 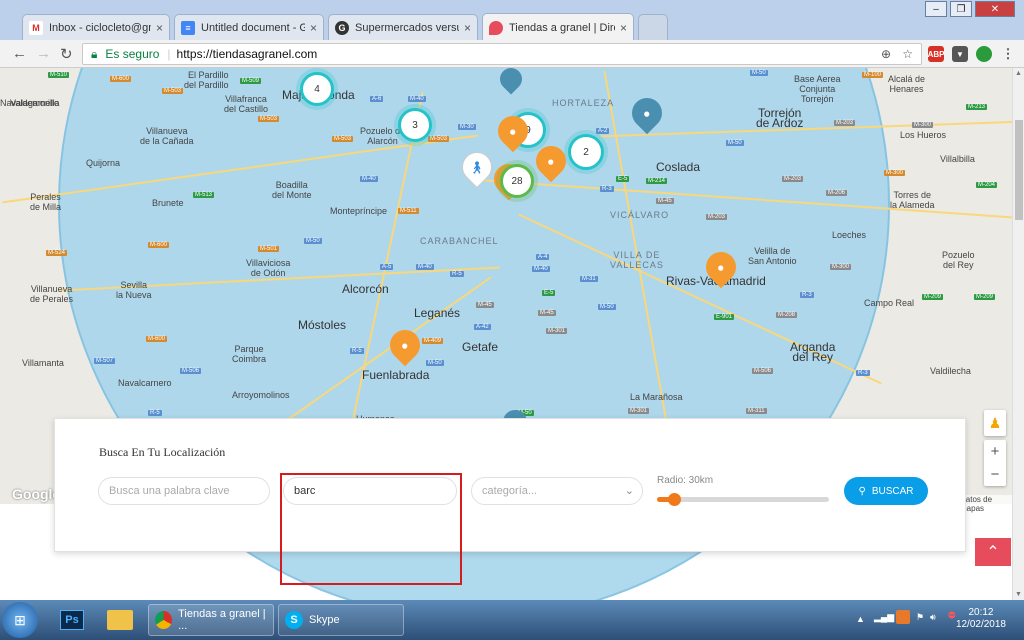 I want to click on chrome-icon, so click(x=164, y=620).